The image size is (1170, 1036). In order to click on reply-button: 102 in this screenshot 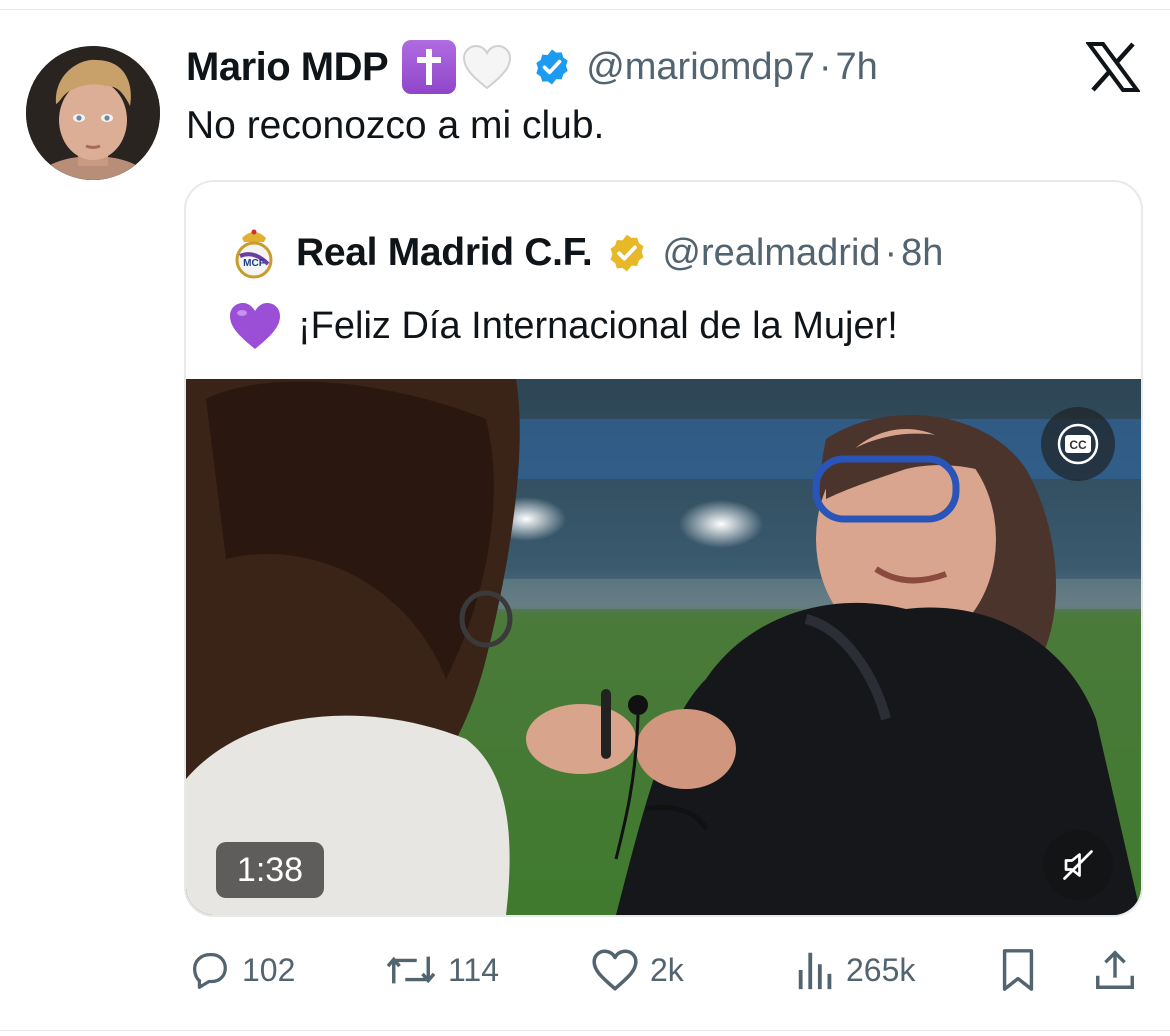, I will do `click(240, 970)`.